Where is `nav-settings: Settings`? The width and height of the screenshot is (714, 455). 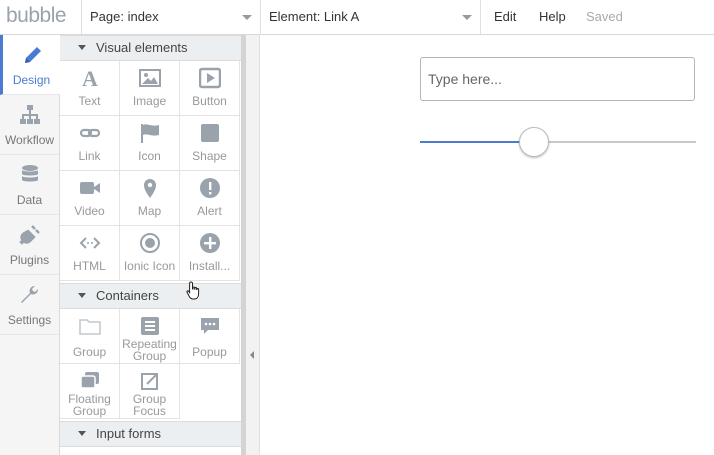 nav-settings: Settings is located at coordinates (29, 305).